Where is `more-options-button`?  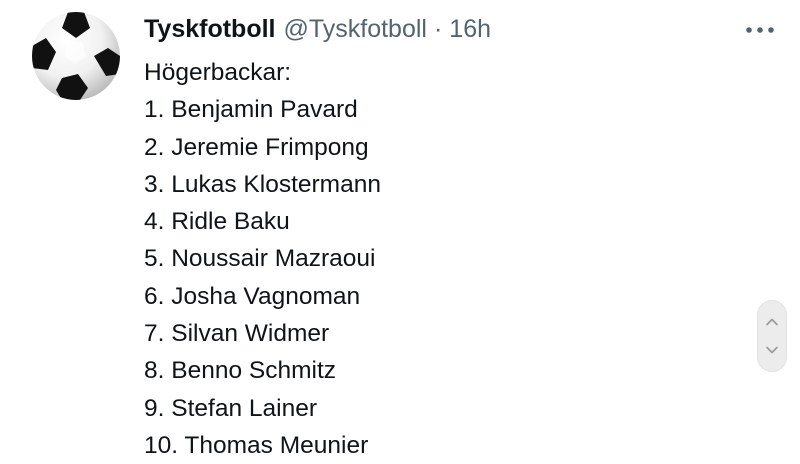
more-options-button is located at coordinates (760, 30).